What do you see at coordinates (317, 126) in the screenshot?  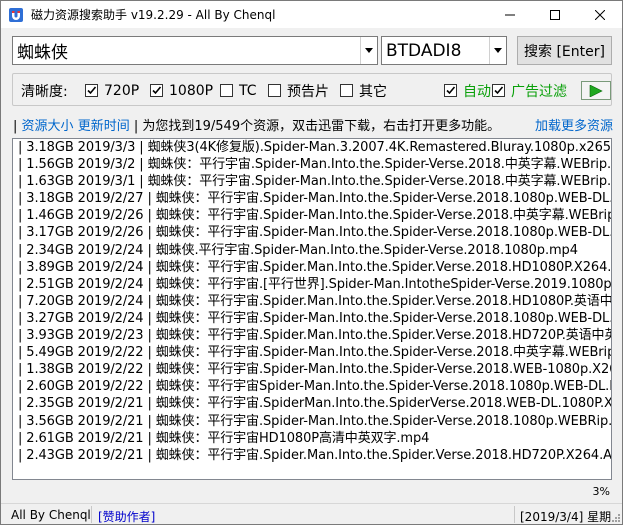 I see `result-summary: | 为您找到19/549个资源，双击迅雷下载，右击打开更多功能。` at bounding box center [317, 126].